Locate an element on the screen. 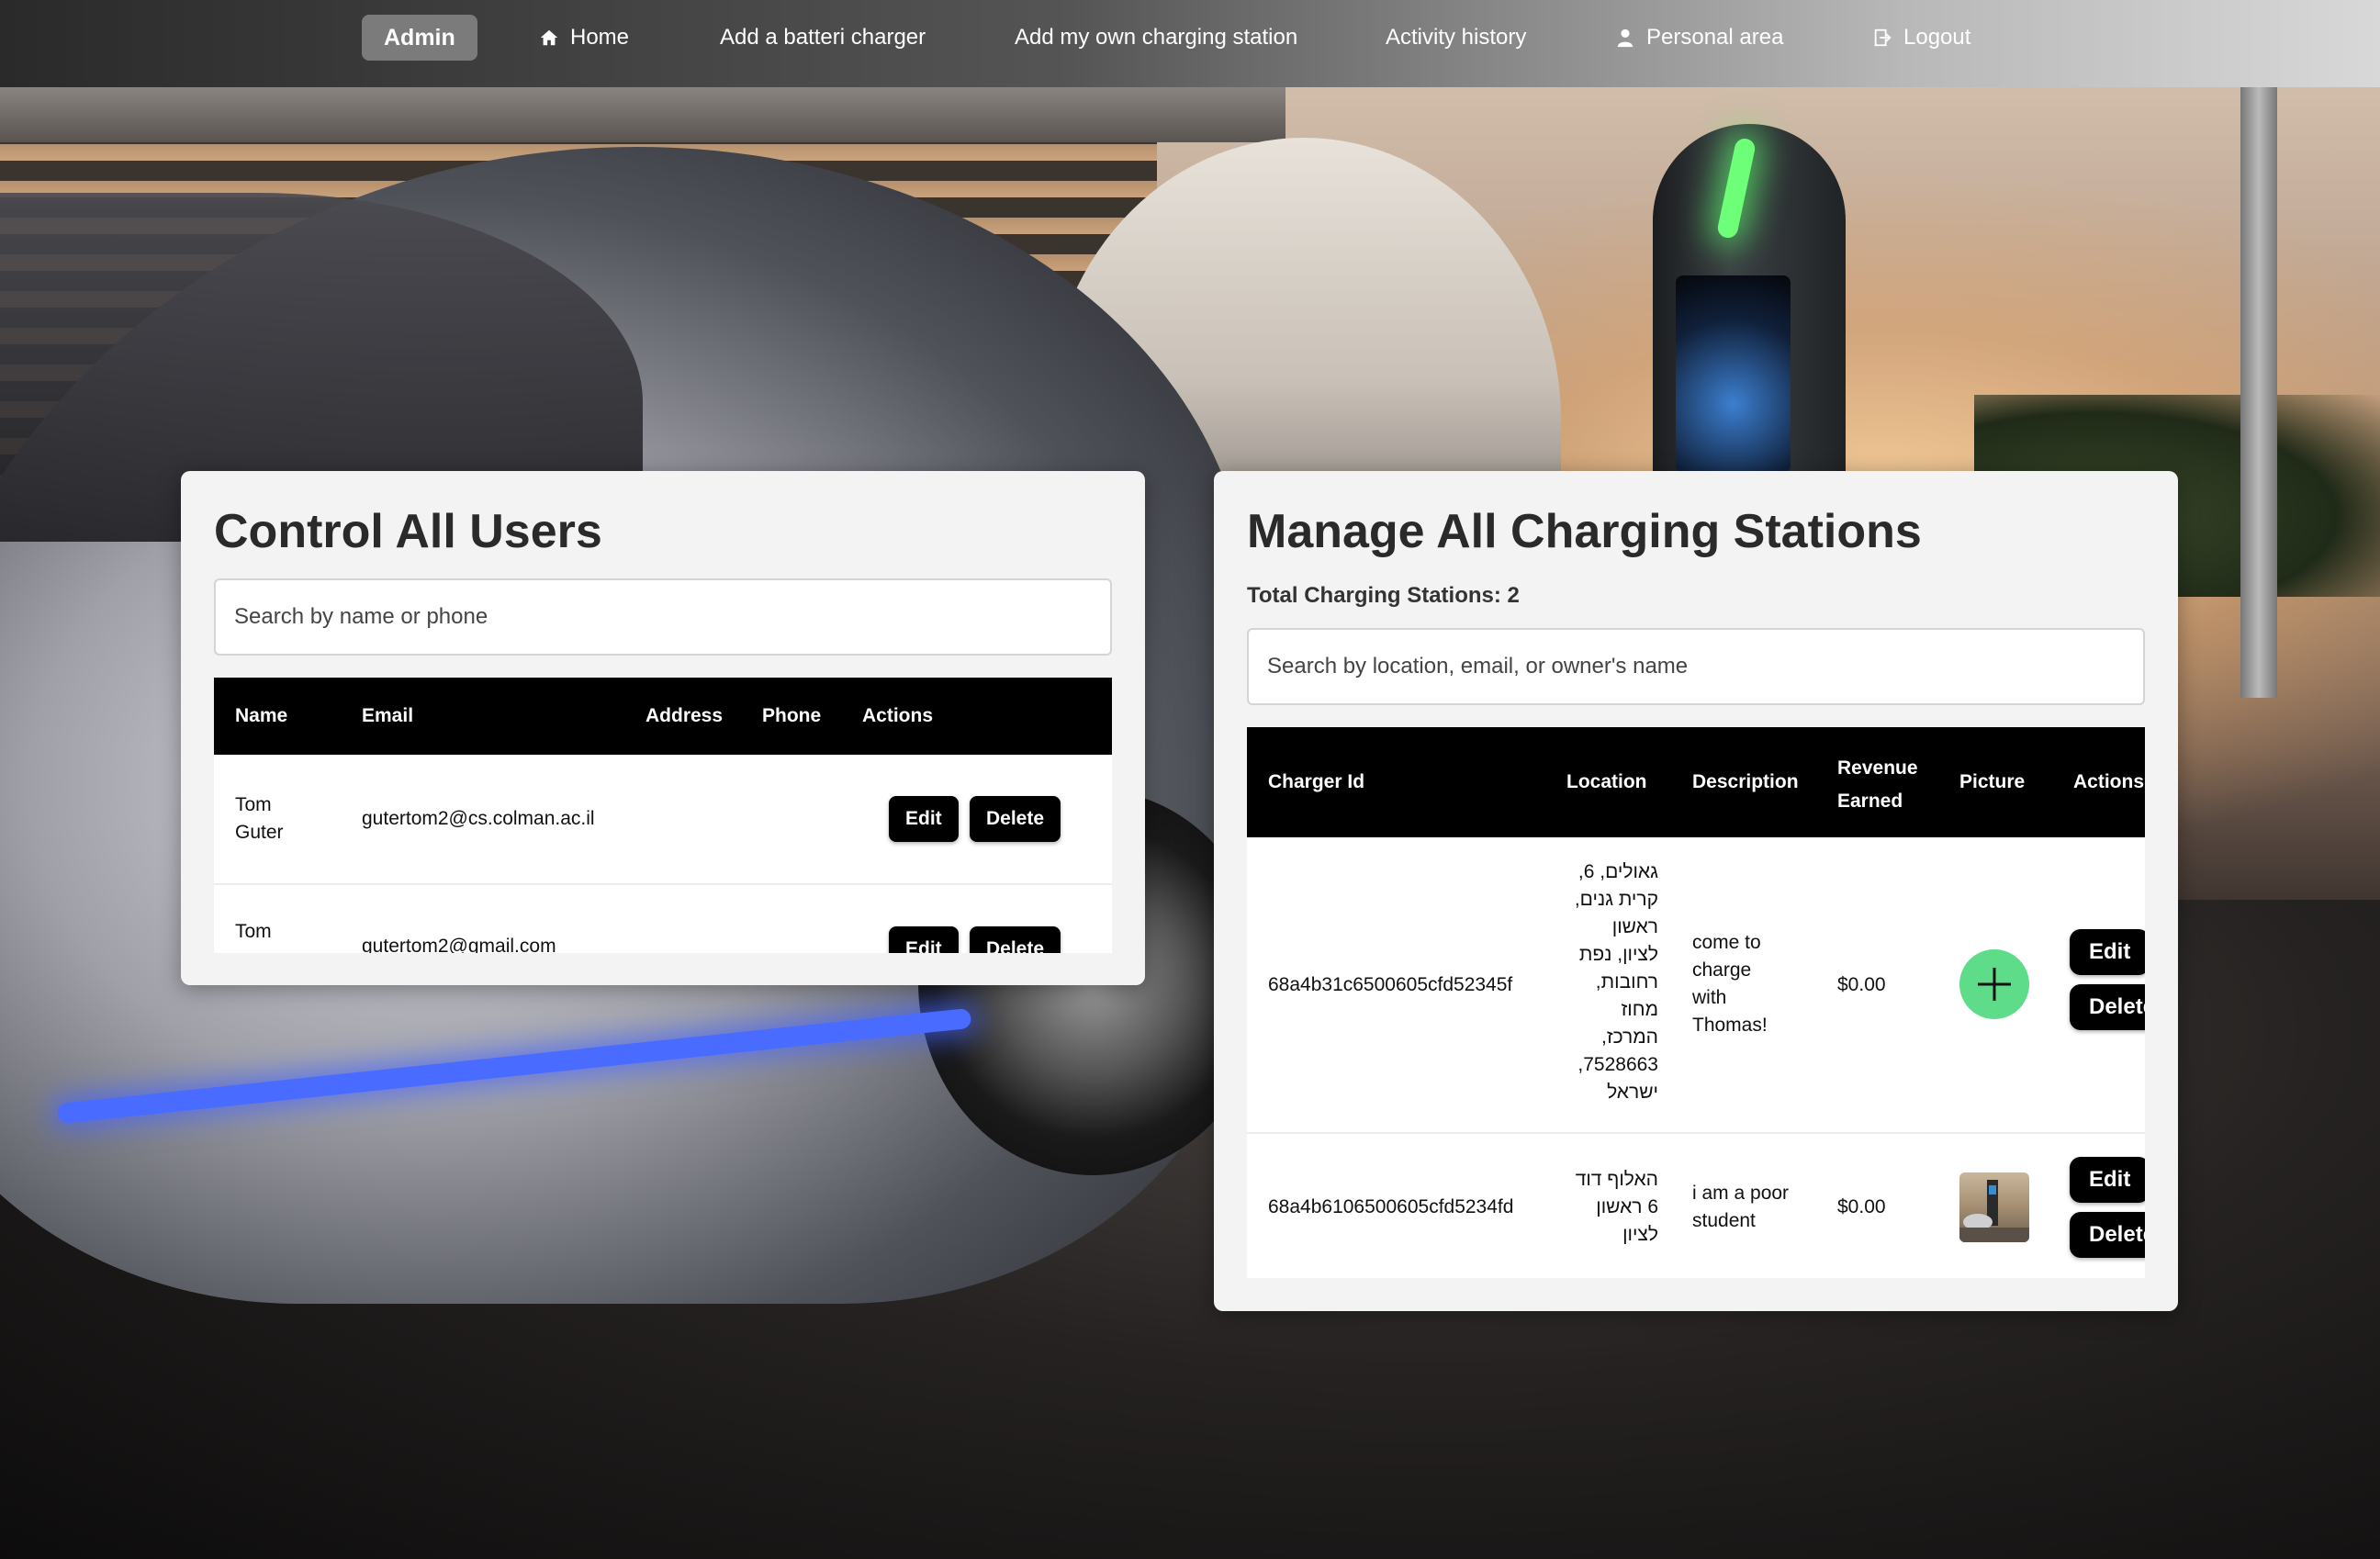  location-line: רחובות, is located at coordinates (1626, 982).